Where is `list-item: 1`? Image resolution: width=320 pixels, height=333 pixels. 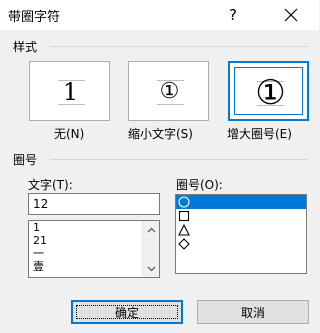 list-item: 1 is located at coordinates (94, 227).